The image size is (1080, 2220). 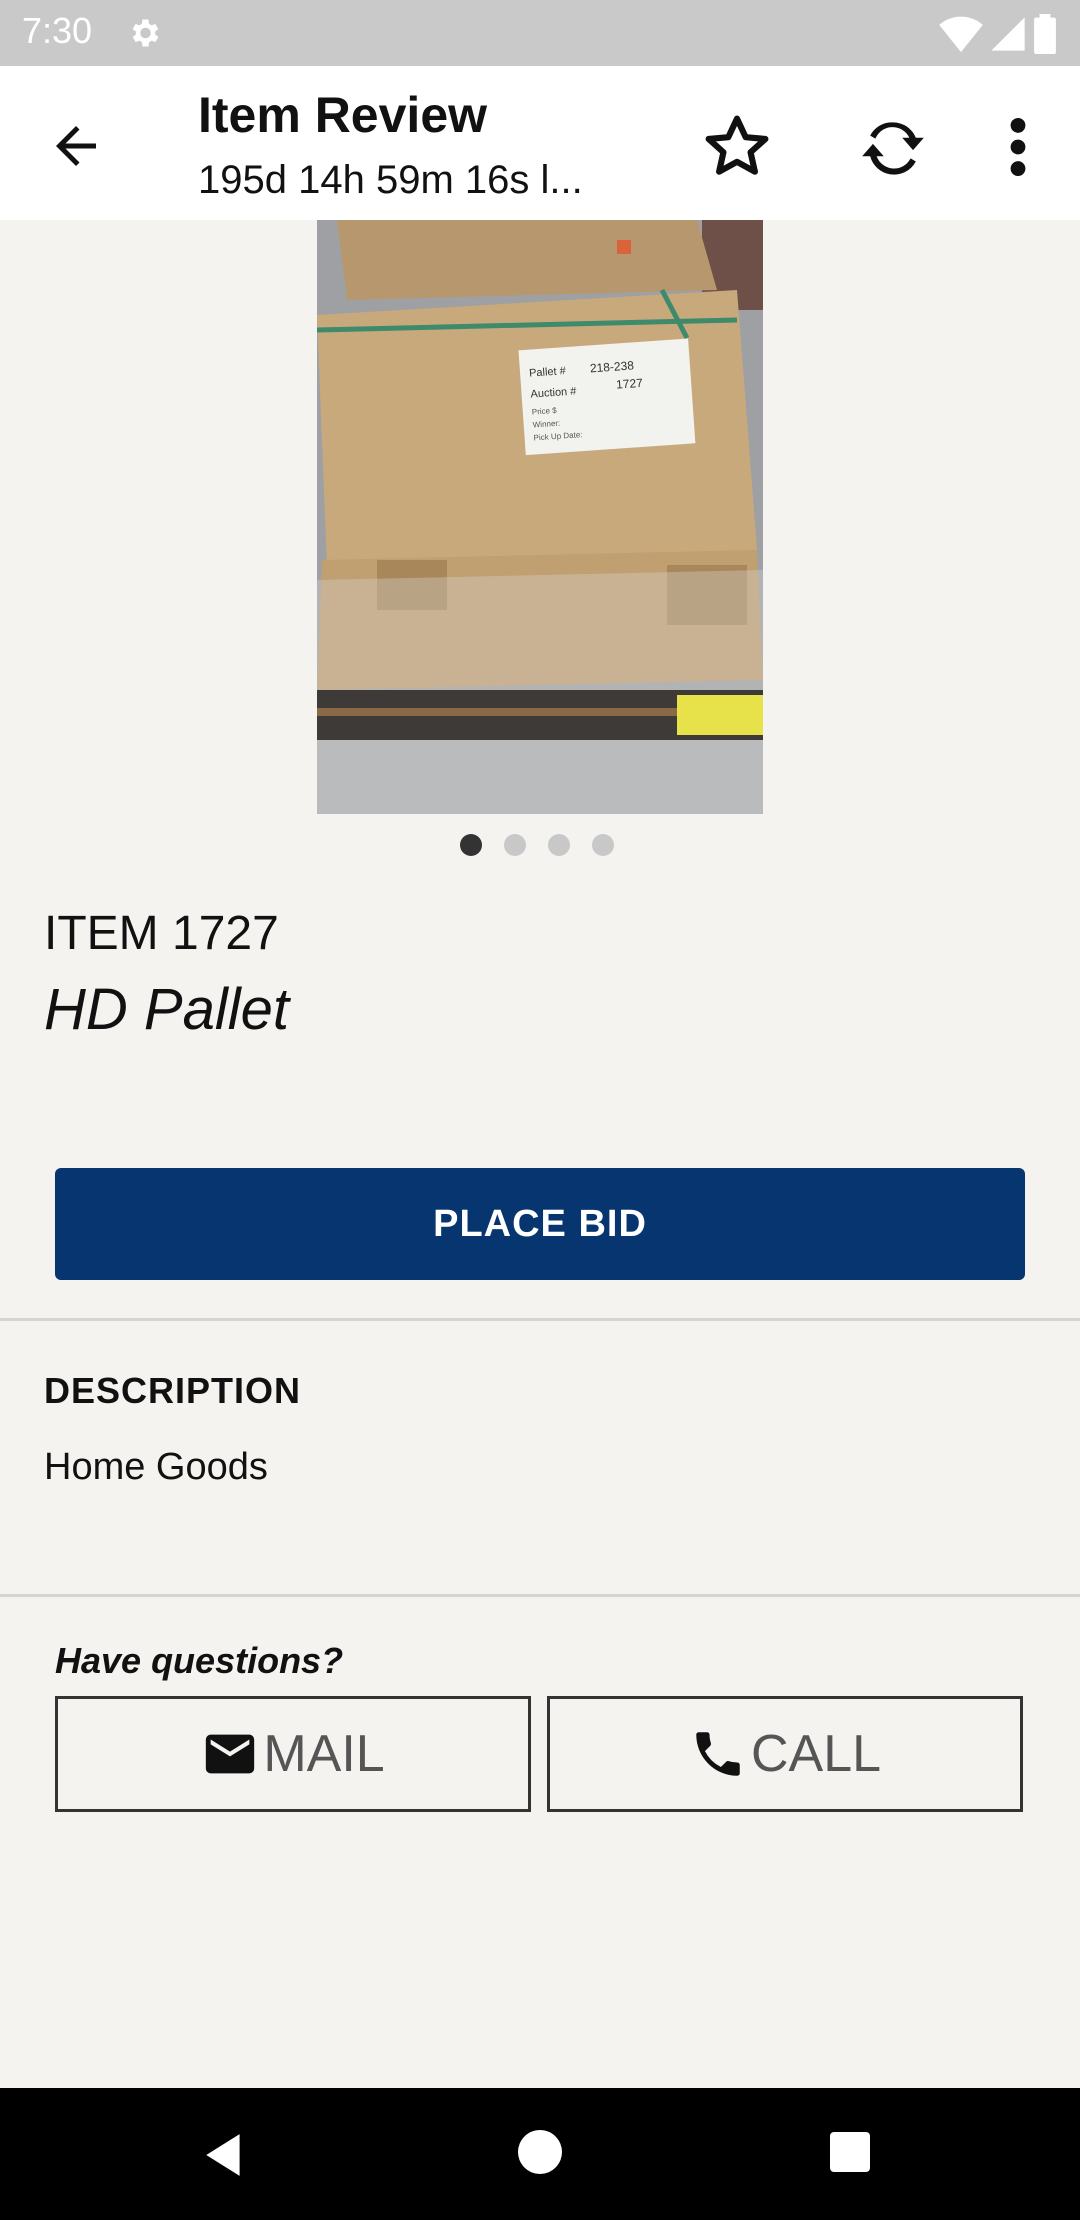 I want to click on phone-icon, so click(x=718, y=1754).